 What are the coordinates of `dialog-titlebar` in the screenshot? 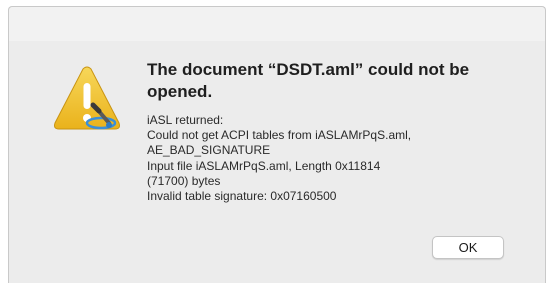 It's located at (277, 24).